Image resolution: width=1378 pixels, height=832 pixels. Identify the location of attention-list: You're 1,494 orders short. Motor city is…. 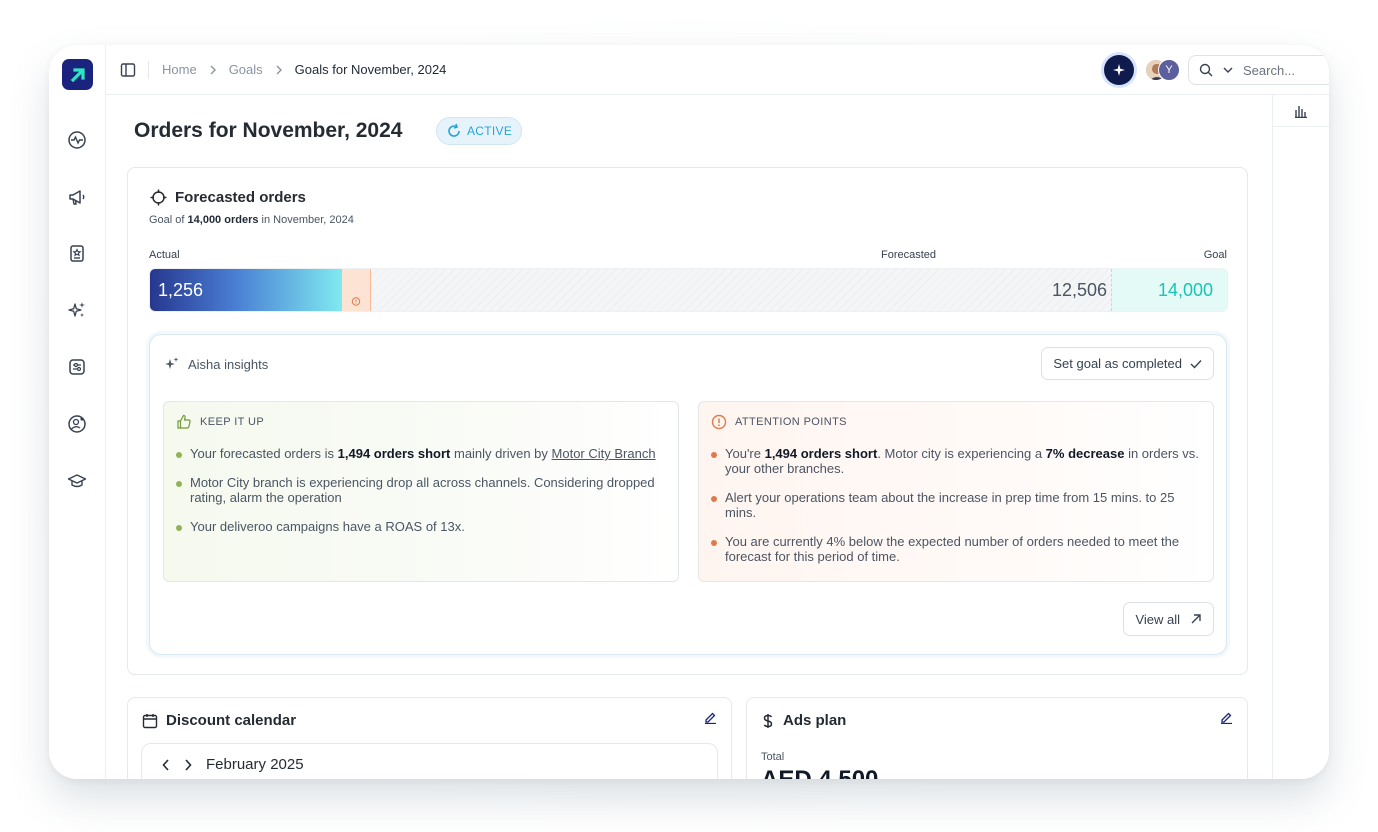
(956, 505).